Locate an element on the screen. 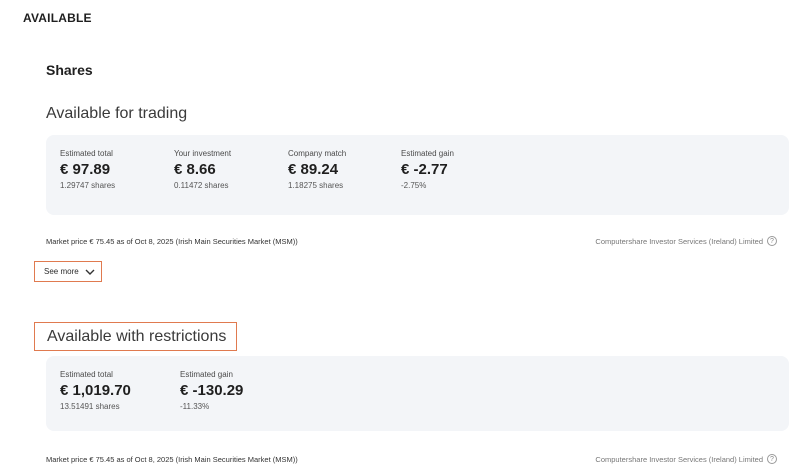  metric-estimated-gain: Estimated gain € -130.29 -11.33% is located at coordinates (211, 390).